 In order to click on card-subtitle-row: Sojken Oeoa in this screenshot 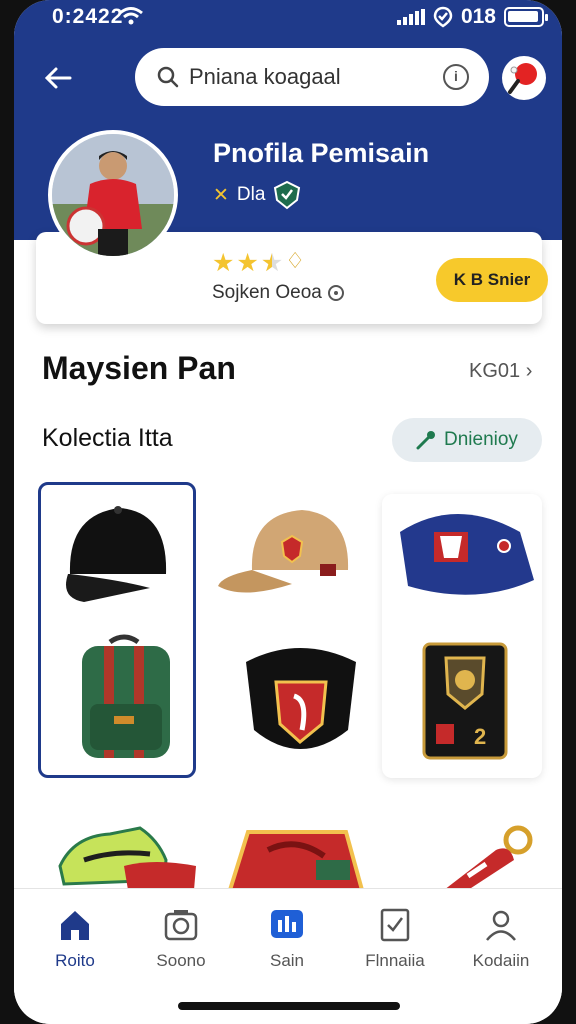, I will do `click(278, 293)`.